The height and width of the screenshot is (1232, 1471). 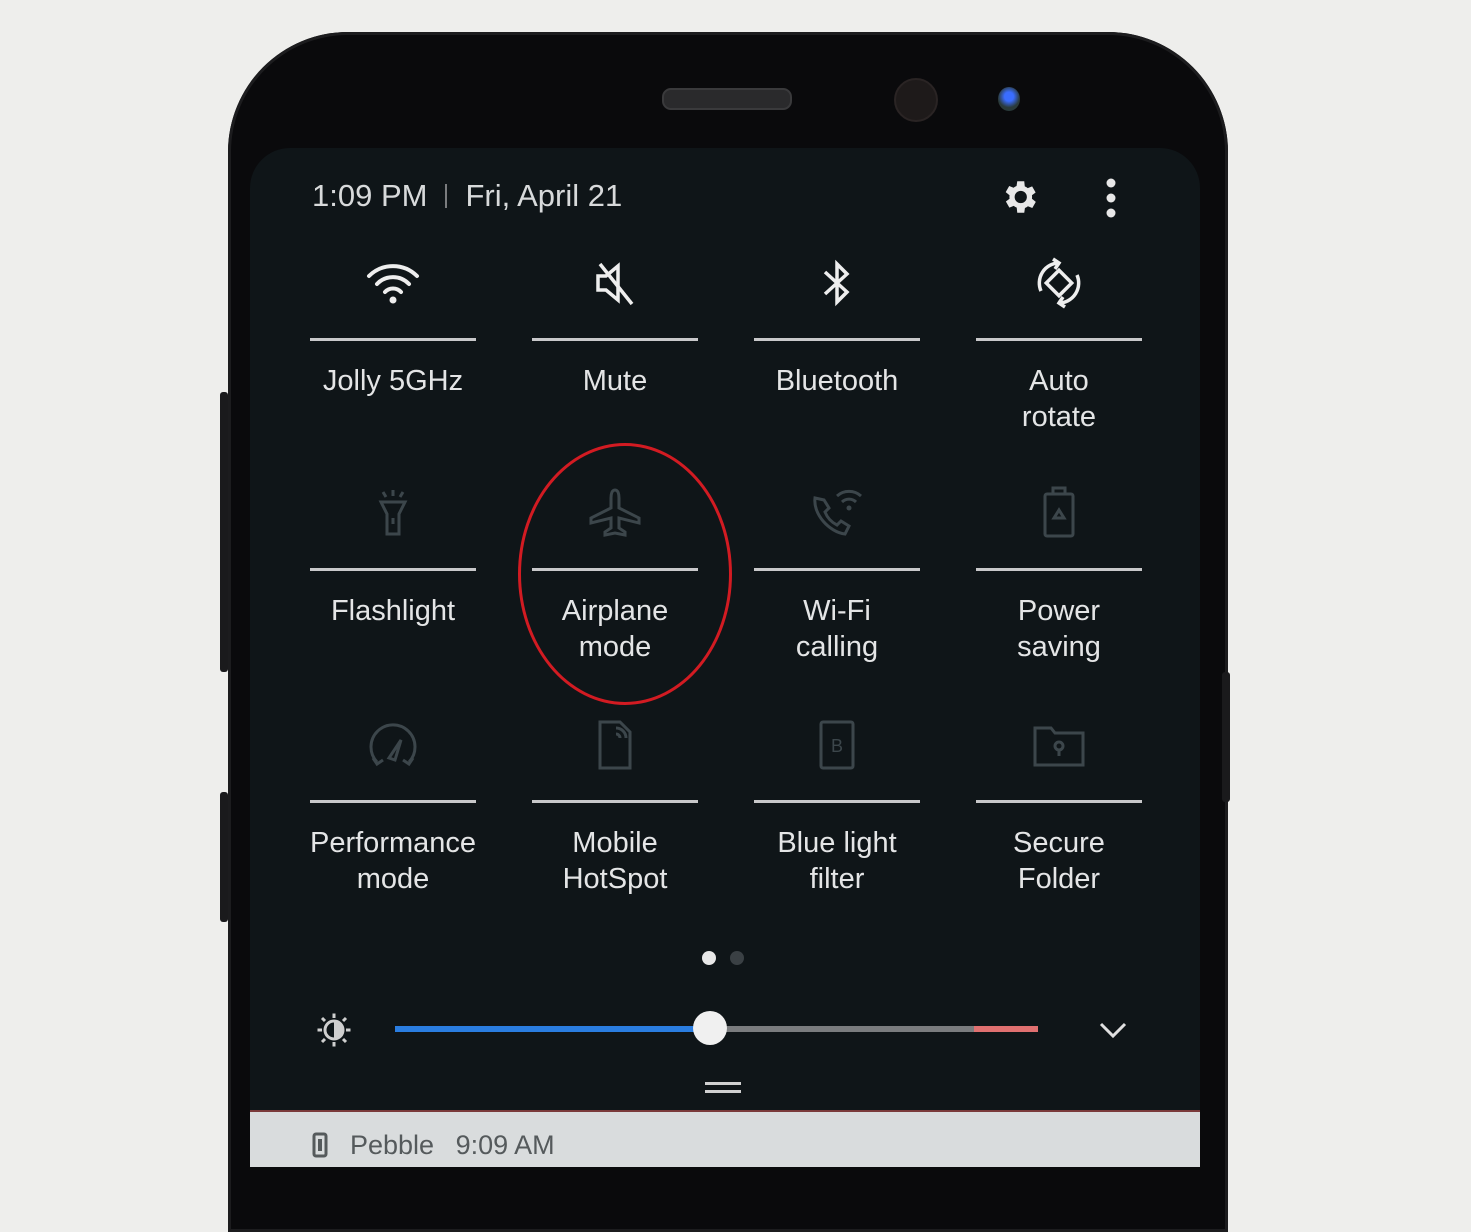 I want to click on annotation-highlight-circle, so click(x=625, y=574).